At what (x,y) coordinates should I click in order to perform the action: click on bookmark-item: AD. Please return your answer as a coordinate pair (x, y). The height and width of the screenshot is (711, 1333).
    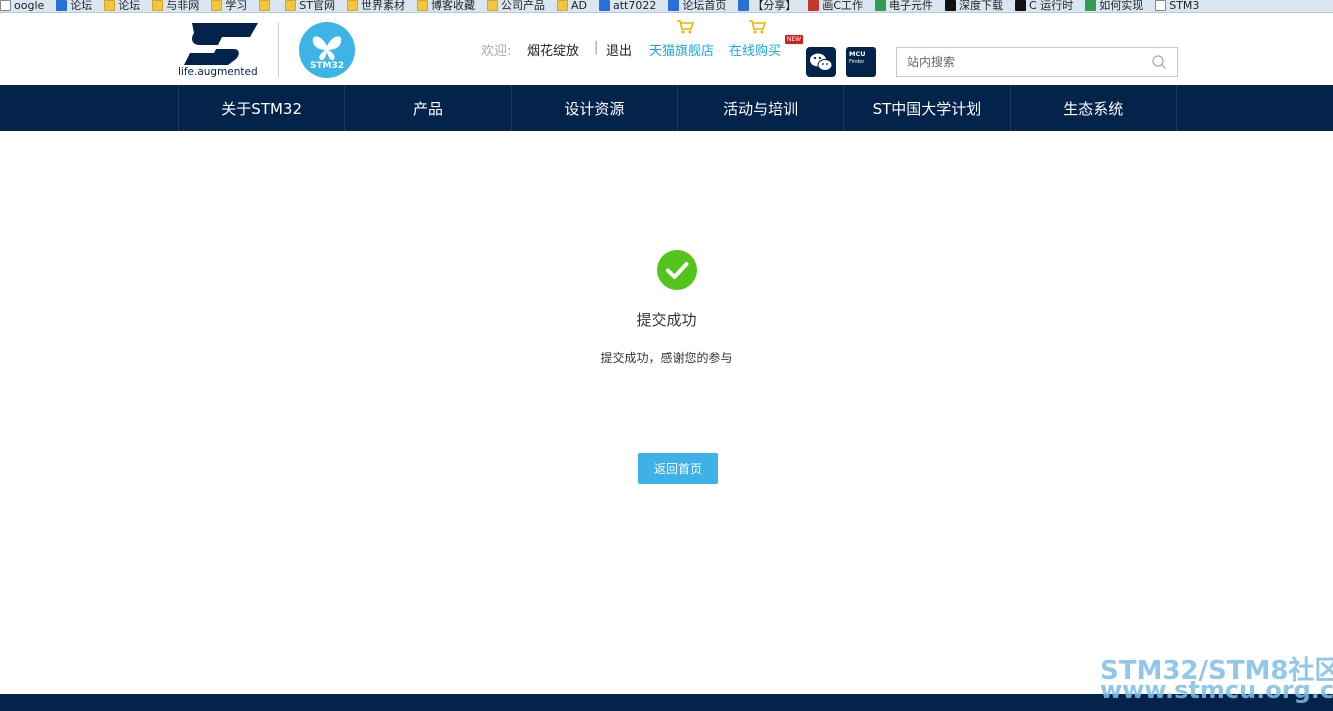
    Looking at the image, I should click on (571, 6).